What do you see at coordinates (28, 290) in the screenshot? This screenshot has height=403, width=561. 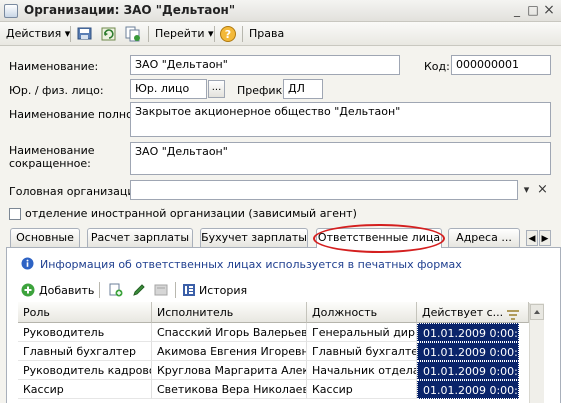 I see `add-icon` at bounding box center [28, 290].